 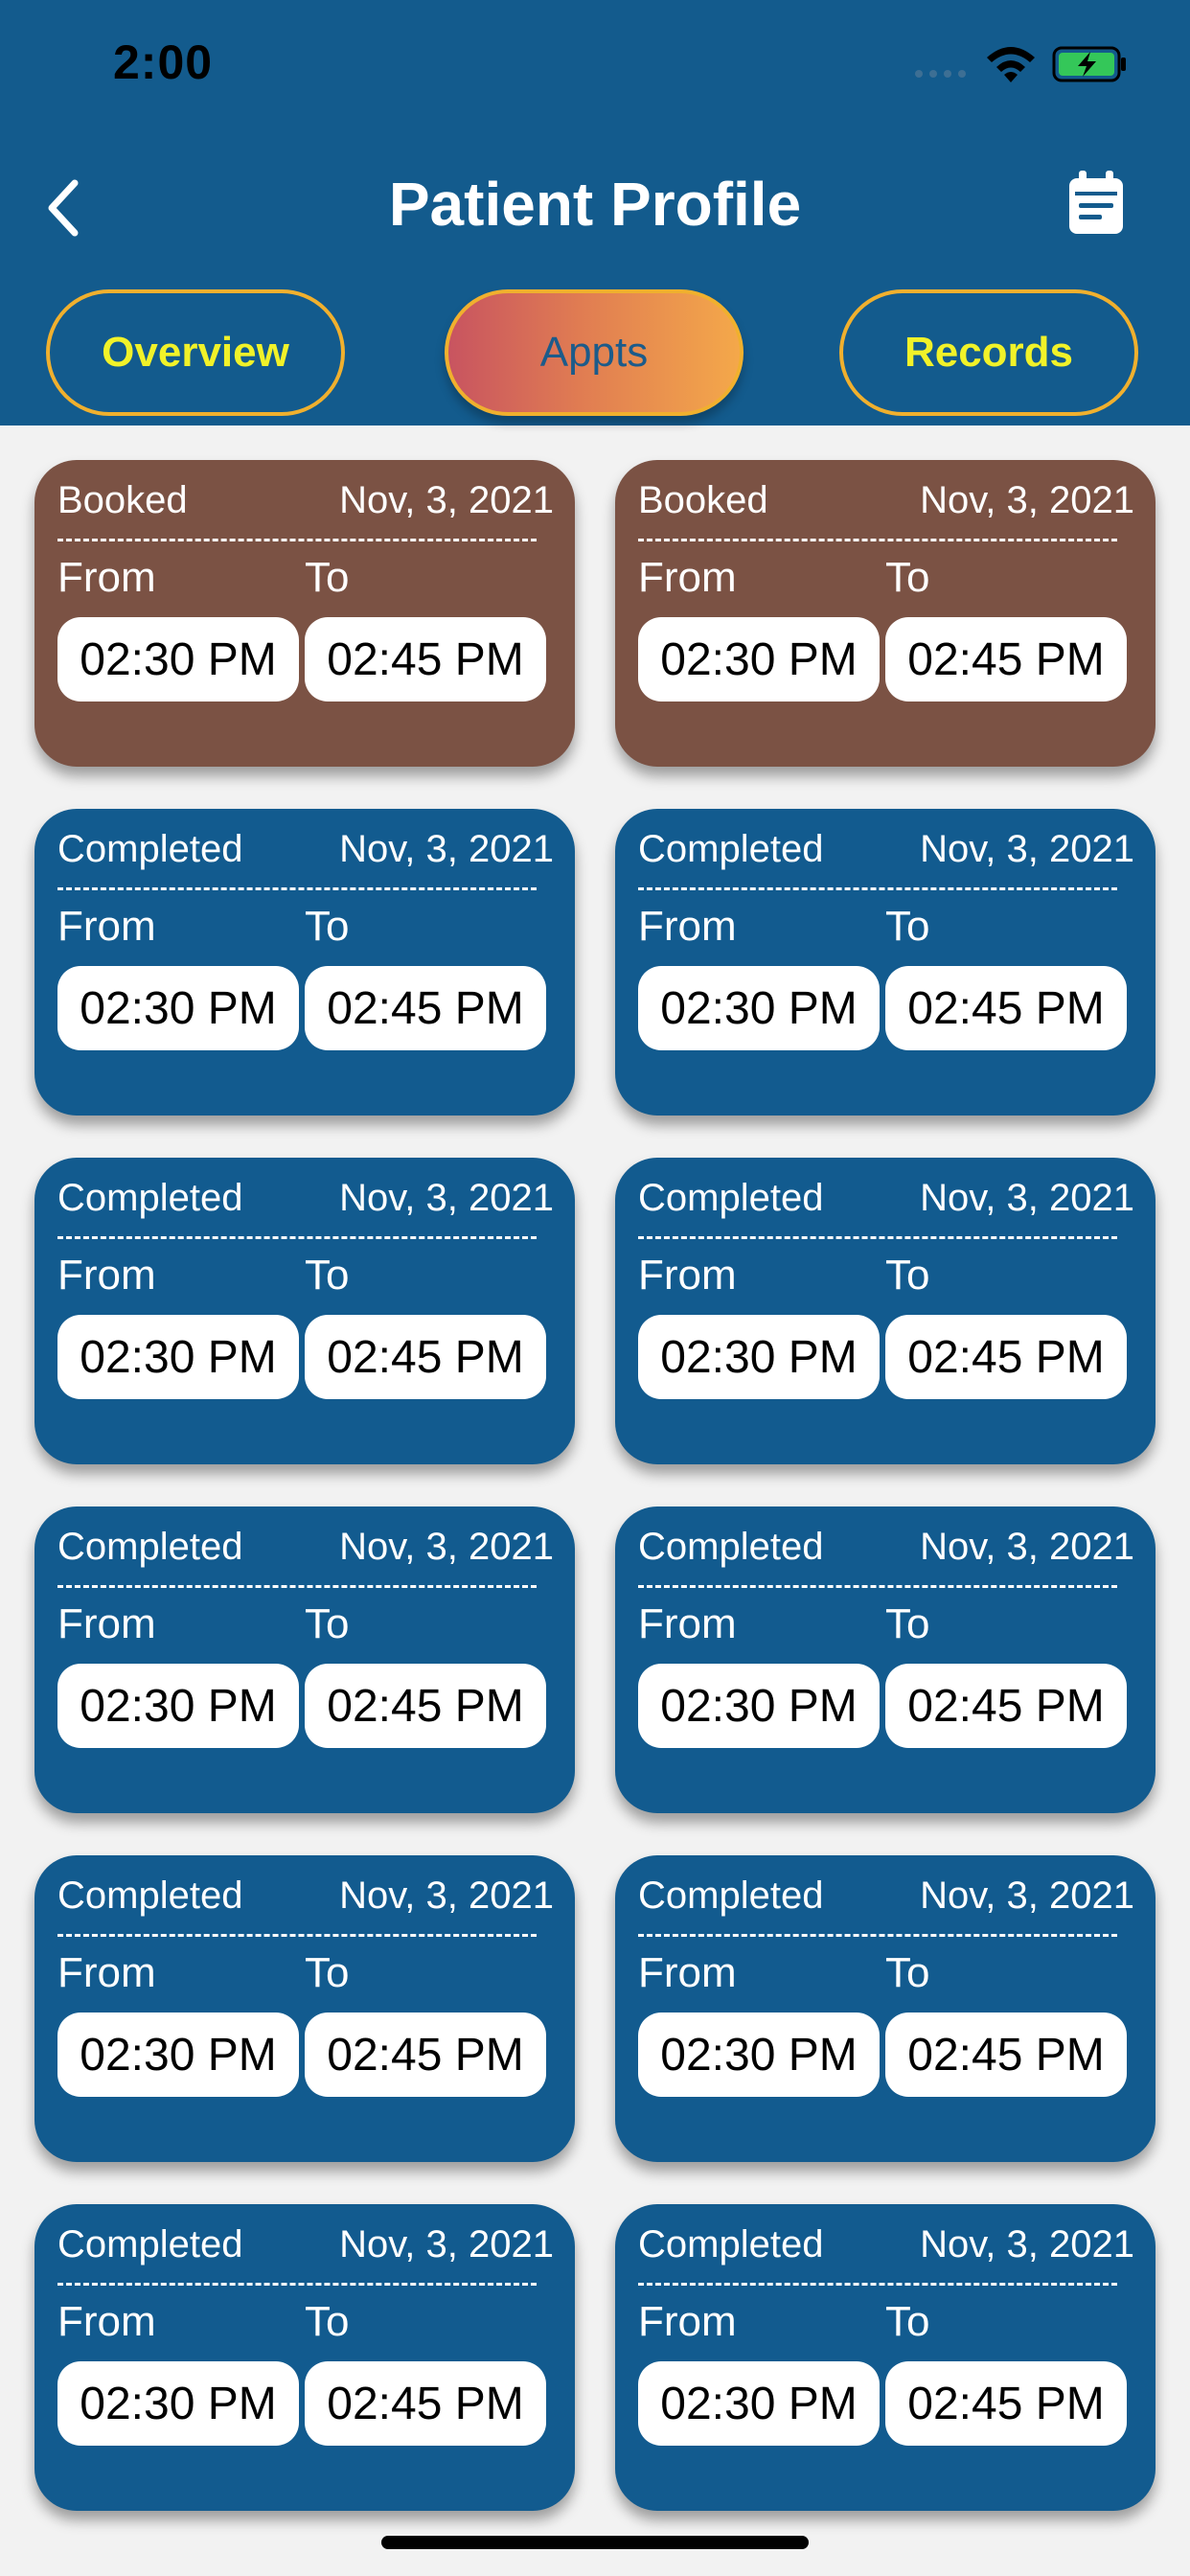 I want to click on status-bar-time: 2:00, so click(x=163, y=62).